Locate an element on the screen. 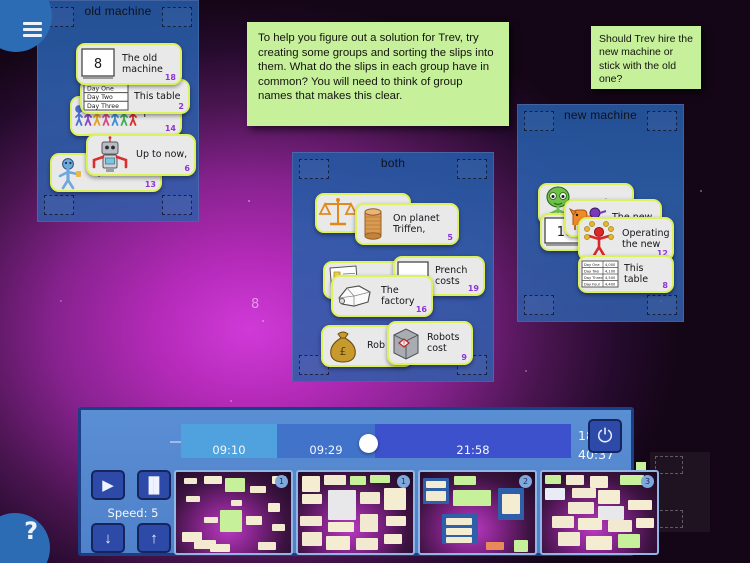 This screenshot has width=750, height=563. coin-stack-icon is located at coordinates (373, 224).